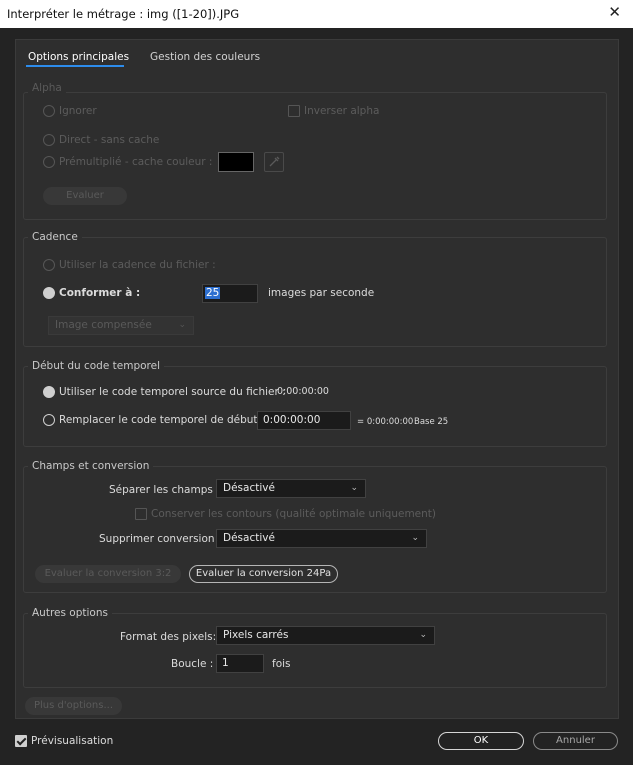  I want to click on eyedropper-icon, so click(274, 161).